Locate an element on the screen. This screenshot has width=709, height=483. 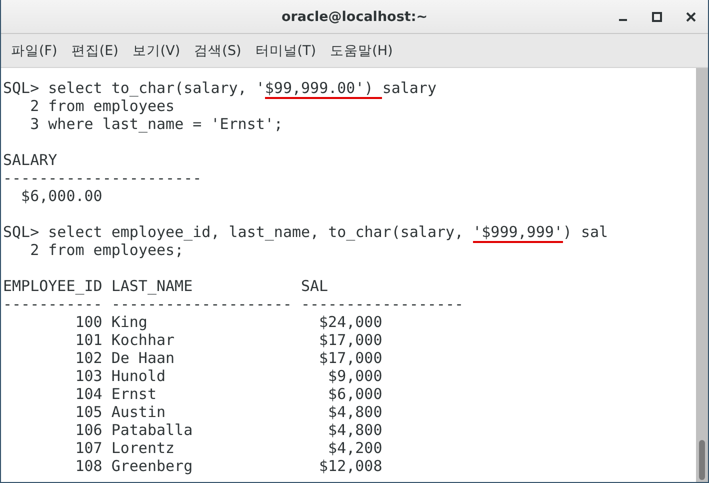
table-cell-text: $12,008 is located at coordinates (350, 466).